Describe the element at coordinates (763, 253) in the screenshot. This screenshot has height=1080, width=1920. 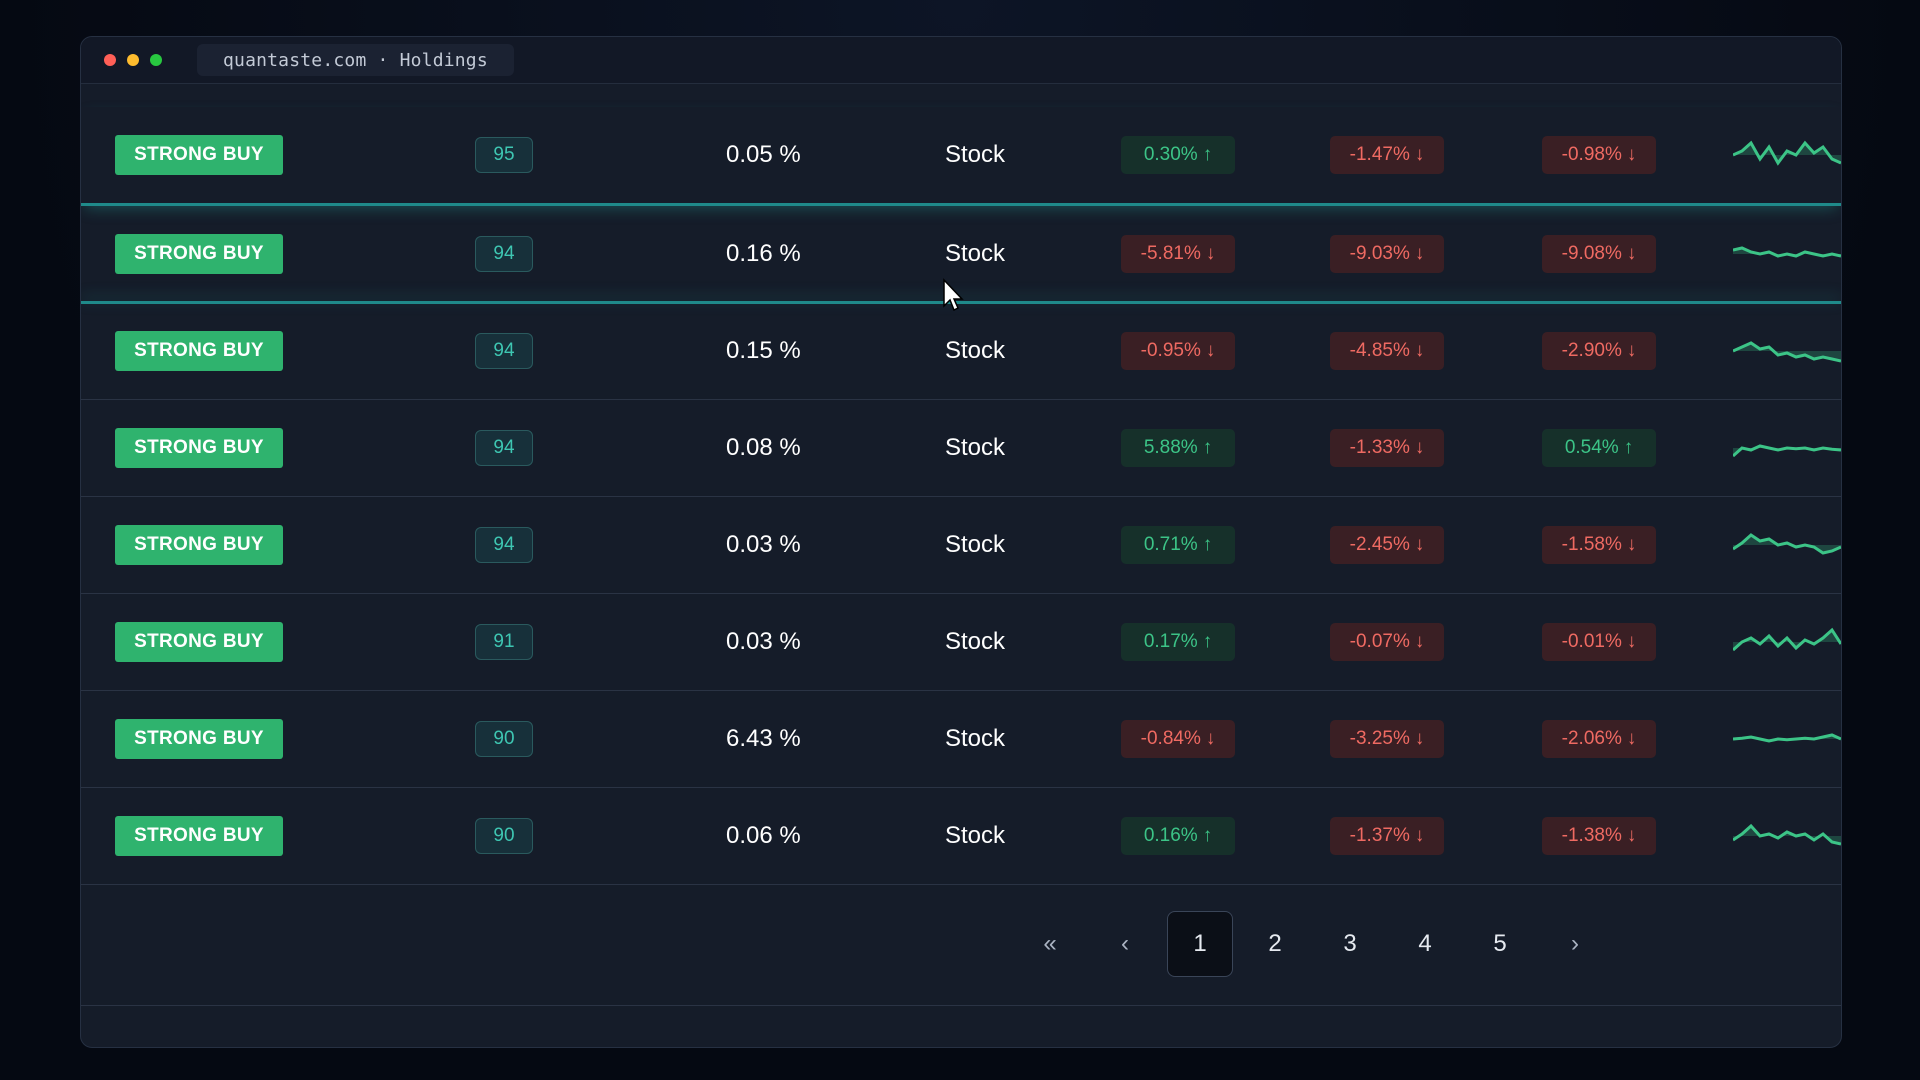
I see `weight-value: 0.16 %` at that location.